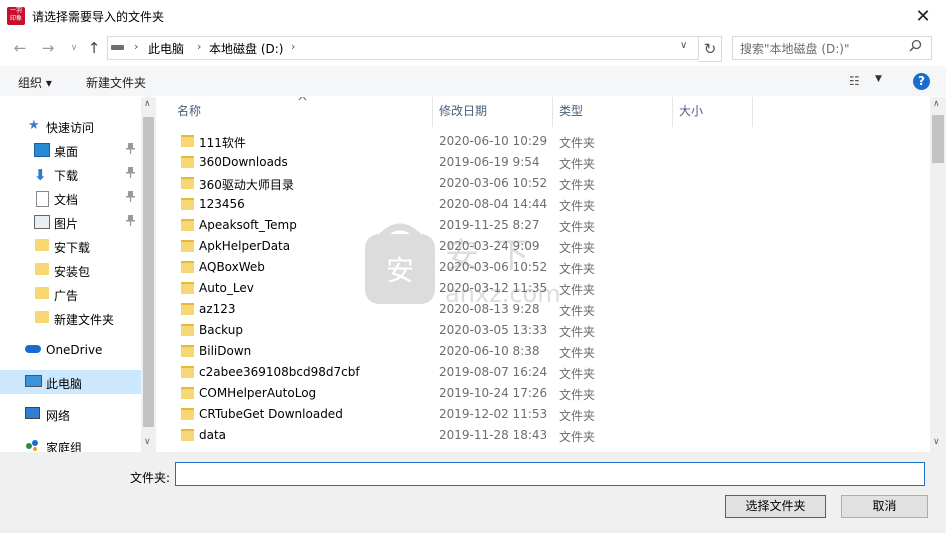 This screenshot has height=533, width=946. I want to click on sort-ascending-icon, so click(302, 100).